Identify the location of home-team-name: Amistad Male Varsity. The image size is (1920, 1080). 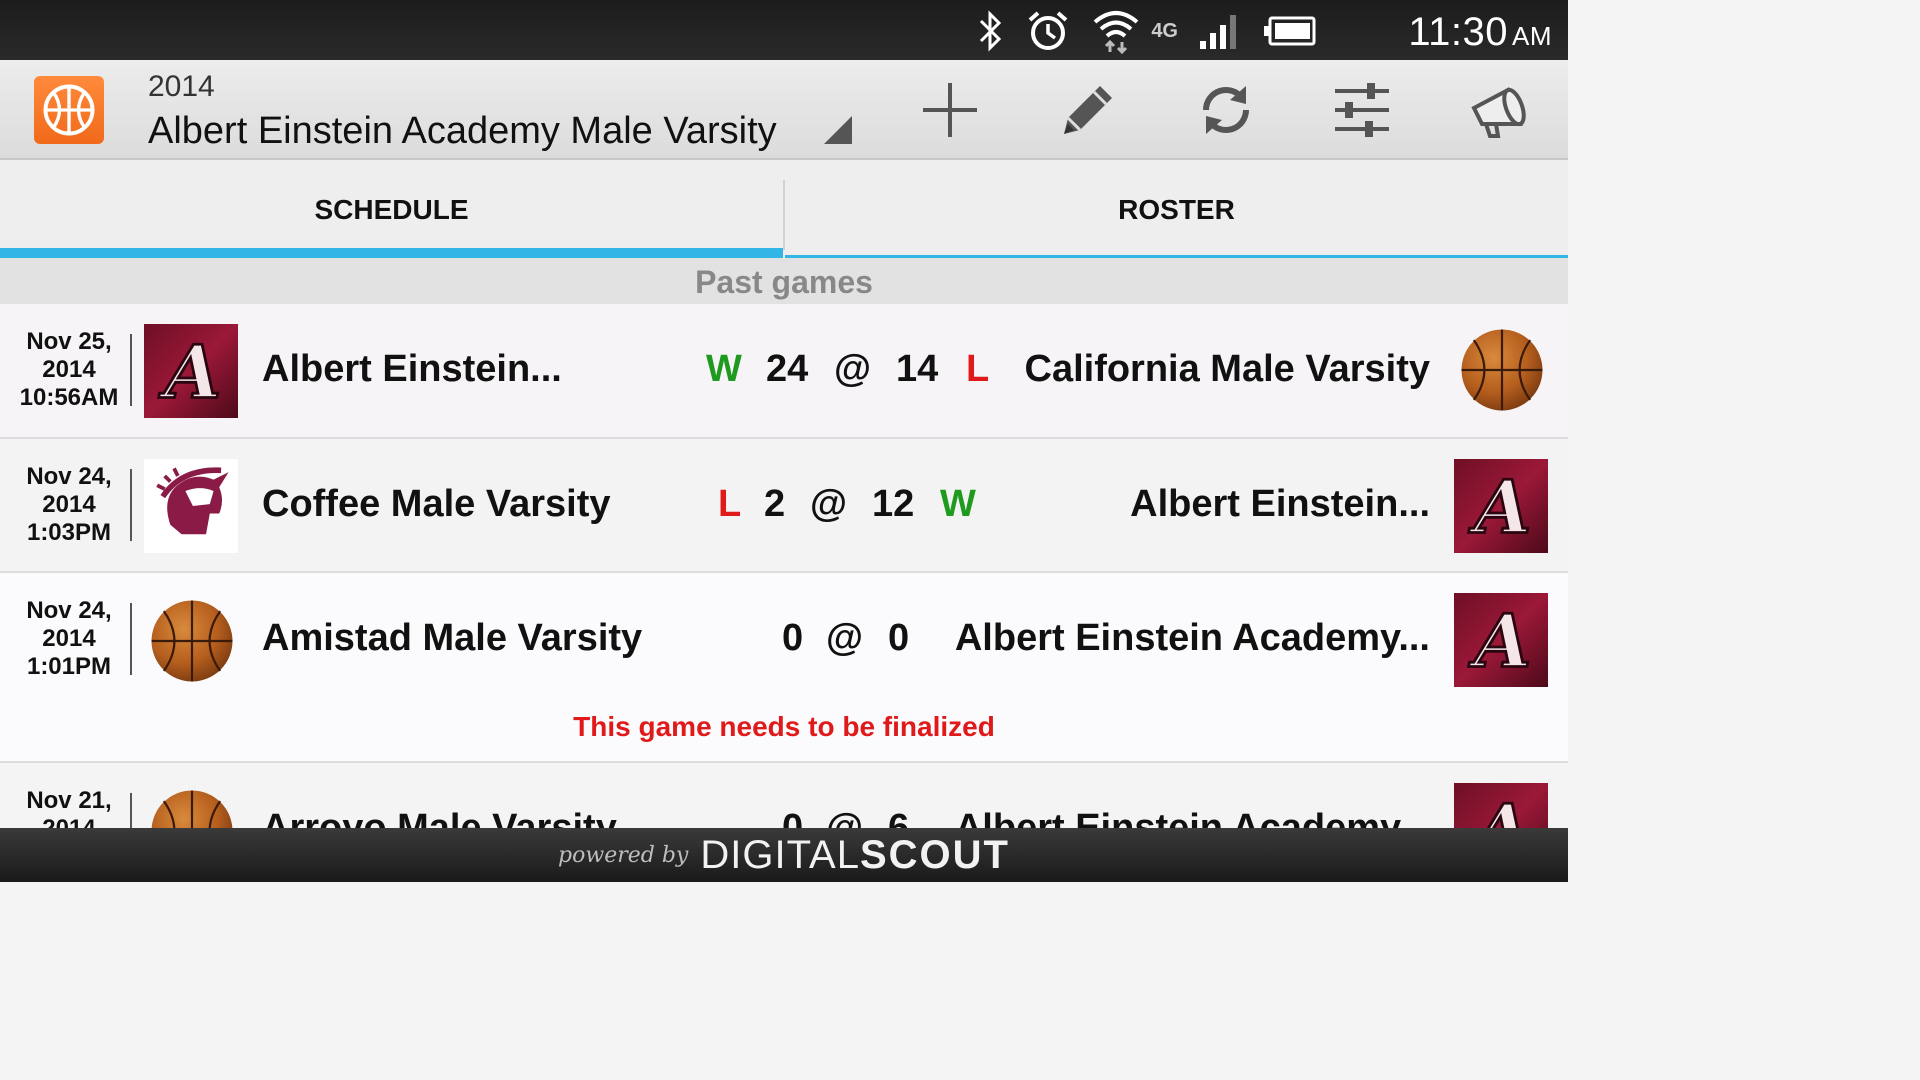
(452, 638).